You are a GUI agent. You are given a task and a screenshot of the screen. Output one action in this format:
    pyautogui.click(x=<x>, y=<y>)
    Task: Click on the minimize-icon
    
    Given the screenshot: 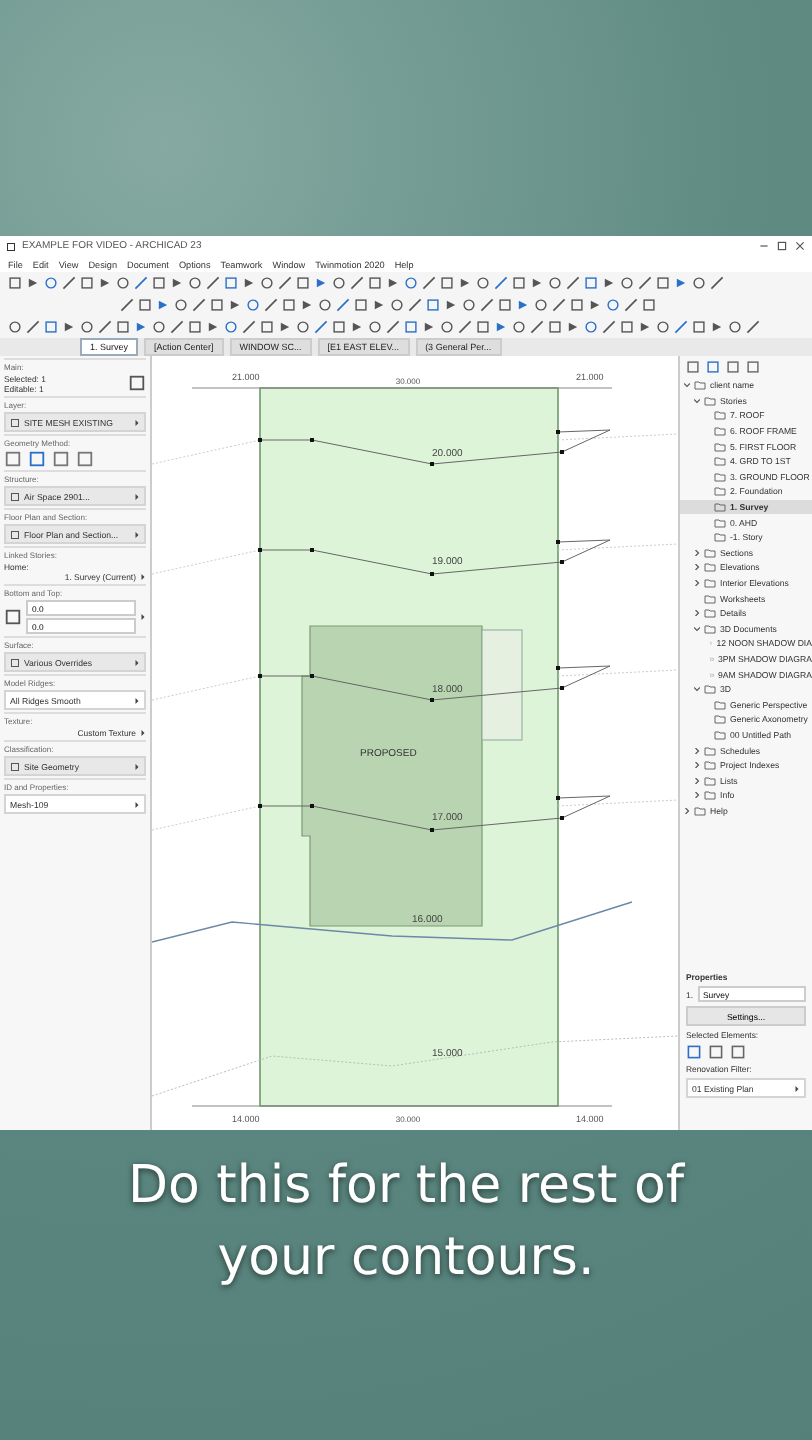 What is the action you would take?
    pyautogui.click(x=764, y=246)
    